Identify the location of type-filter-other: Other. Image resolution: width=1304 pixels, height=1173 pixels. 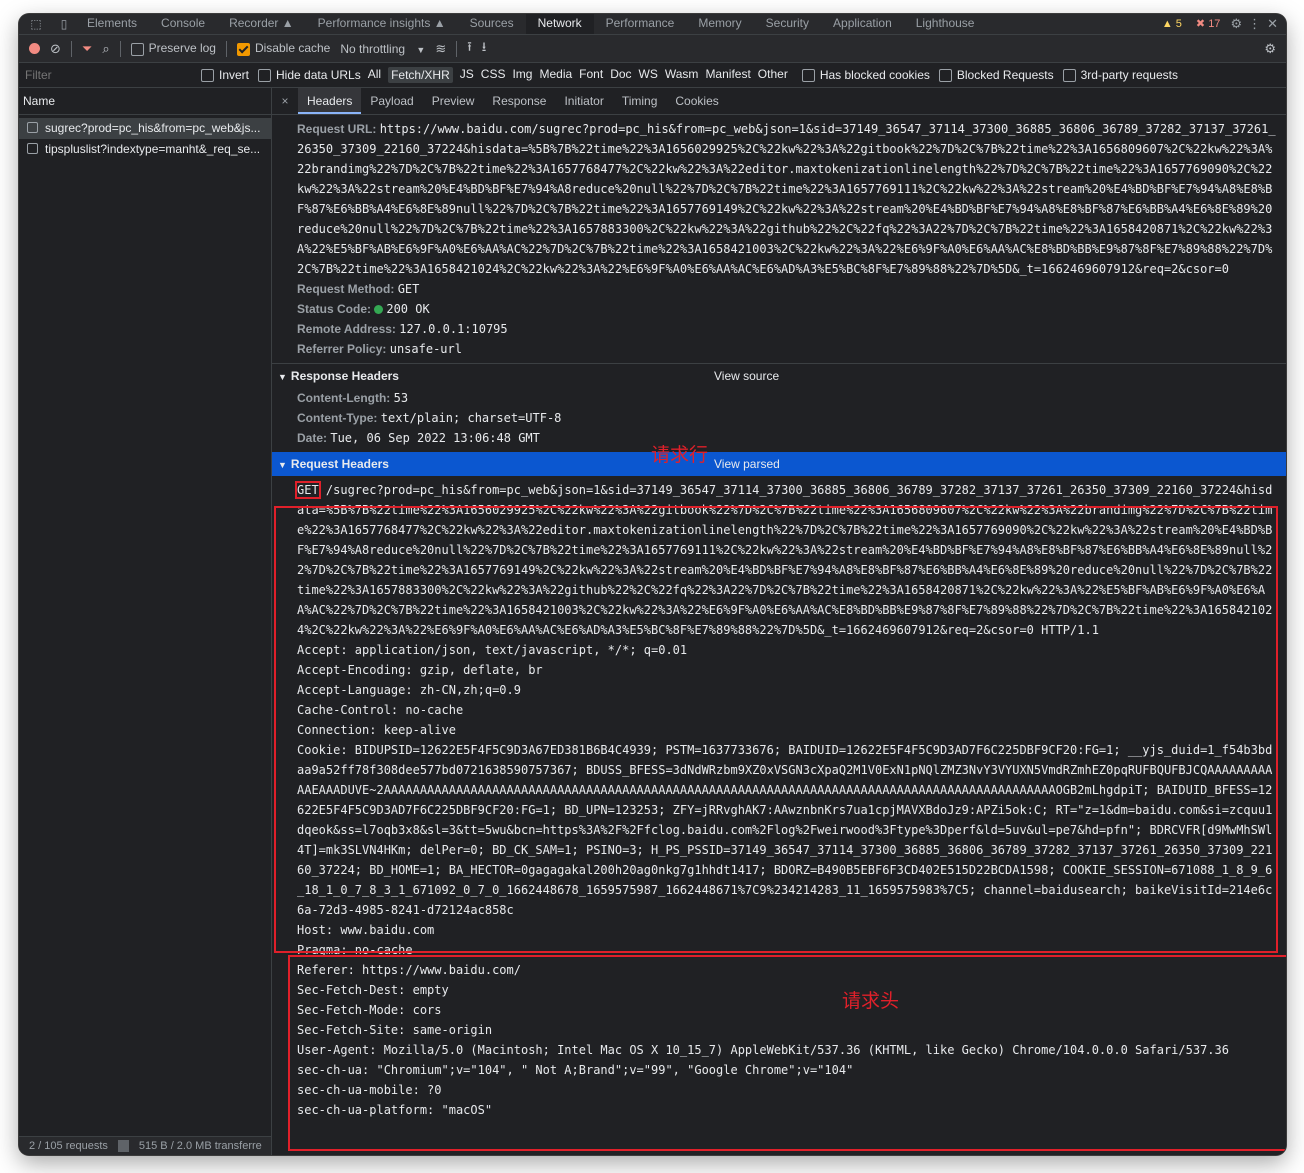
(773, 75).